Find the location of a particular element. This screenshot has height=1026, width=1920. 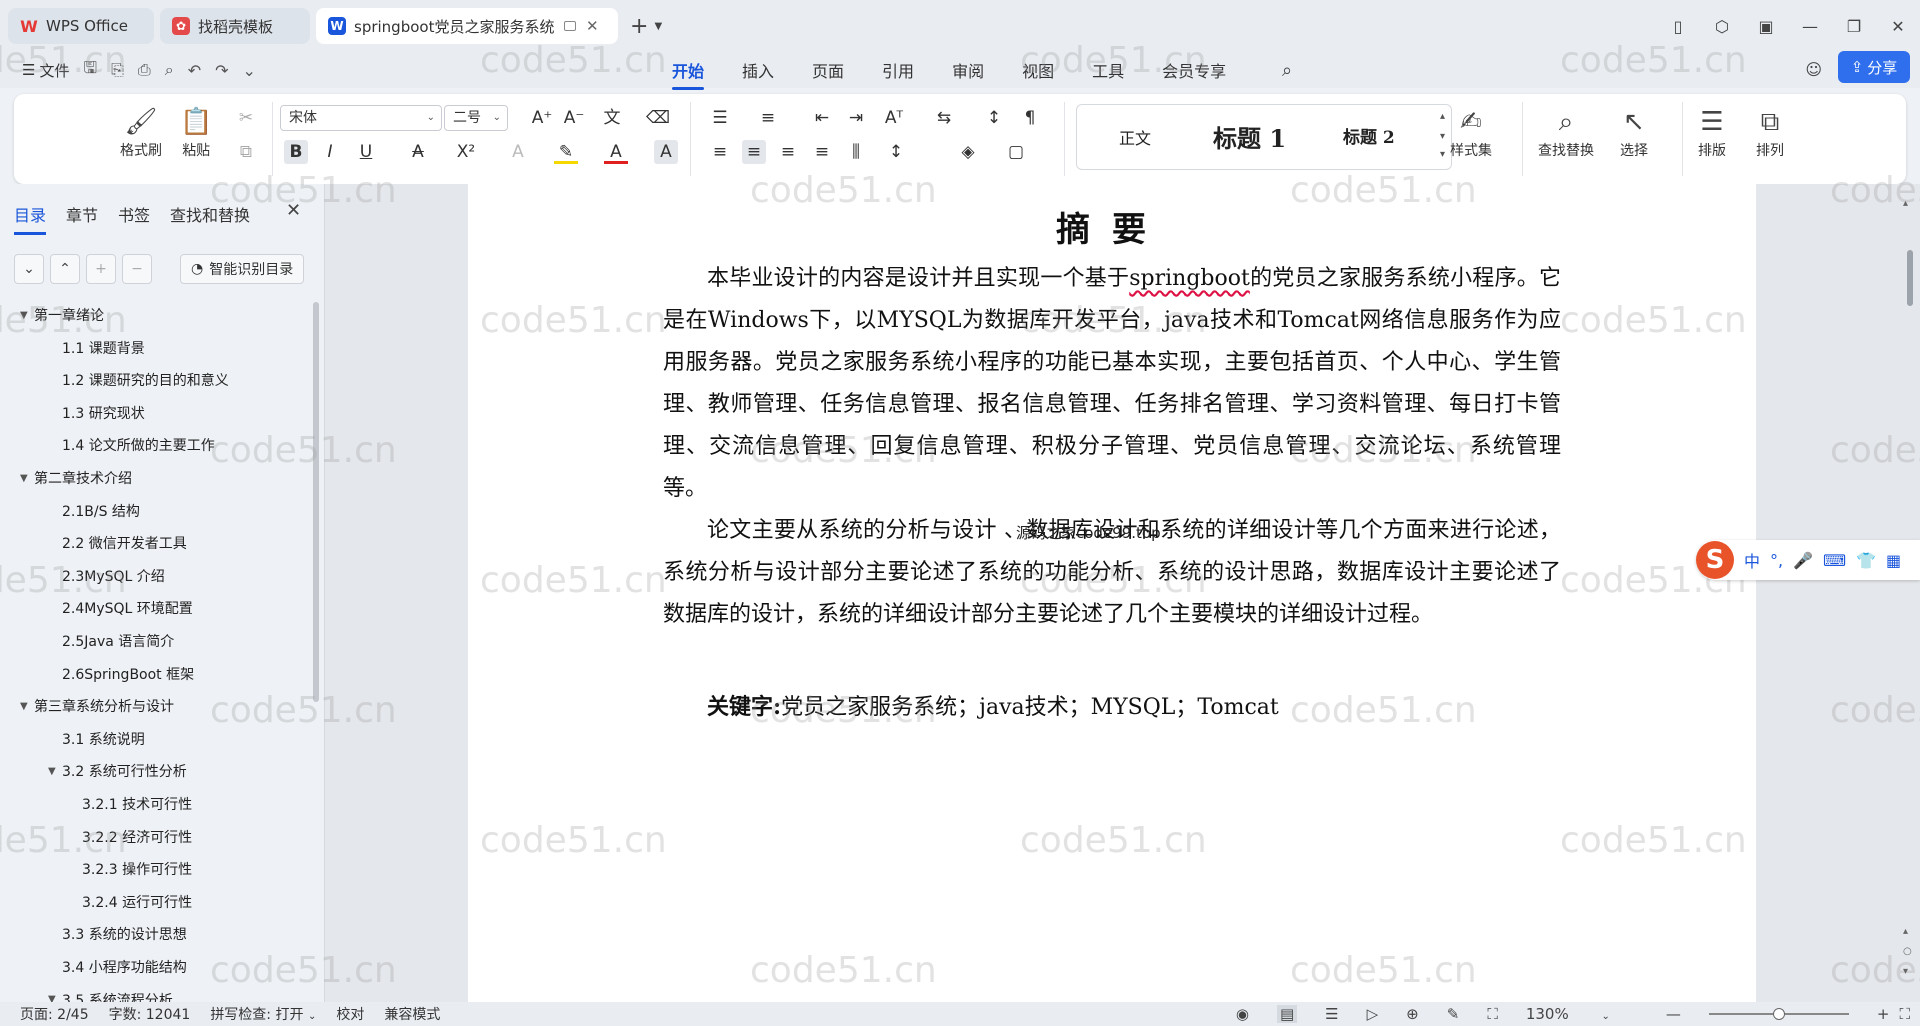

toc-item: 2.5Java 语言简介 is located at coordinates (118, 641).